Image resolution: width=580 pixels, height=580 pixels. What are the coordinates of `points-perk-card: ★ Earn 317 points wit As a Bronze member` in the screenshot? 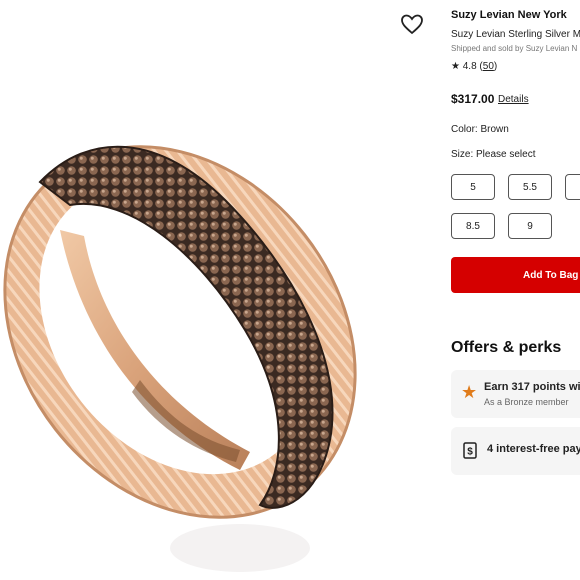 It's located at (515, 394).